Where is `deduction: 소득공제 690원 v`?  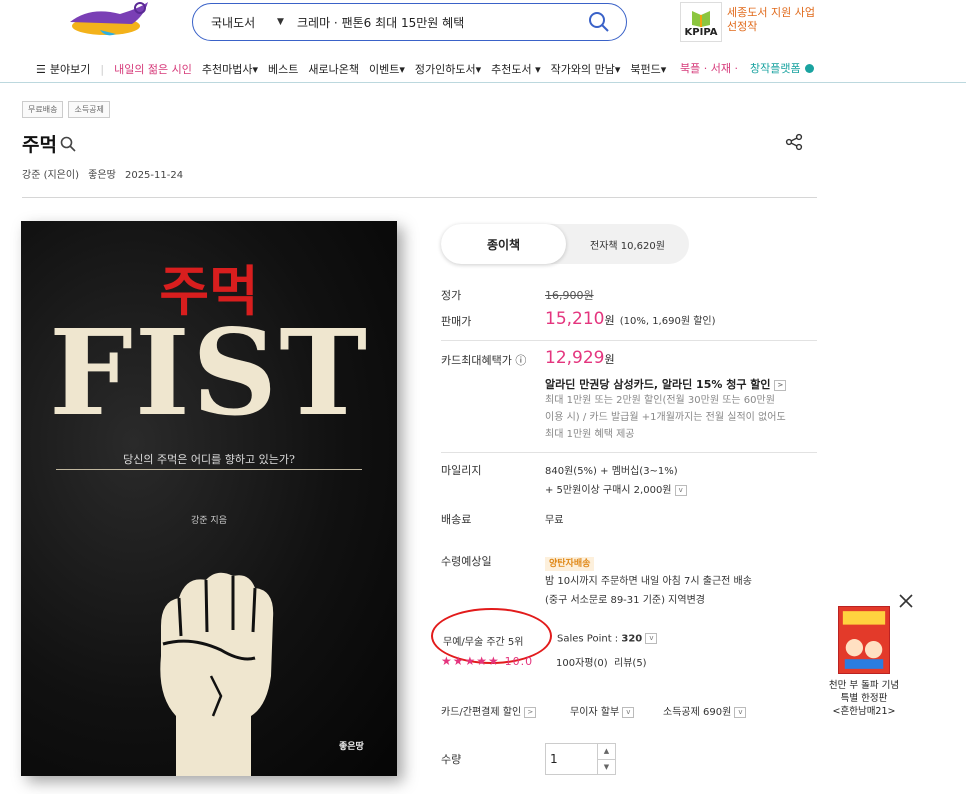 deduction: 소득공제 690원 v is located at coordinates (705, 710).